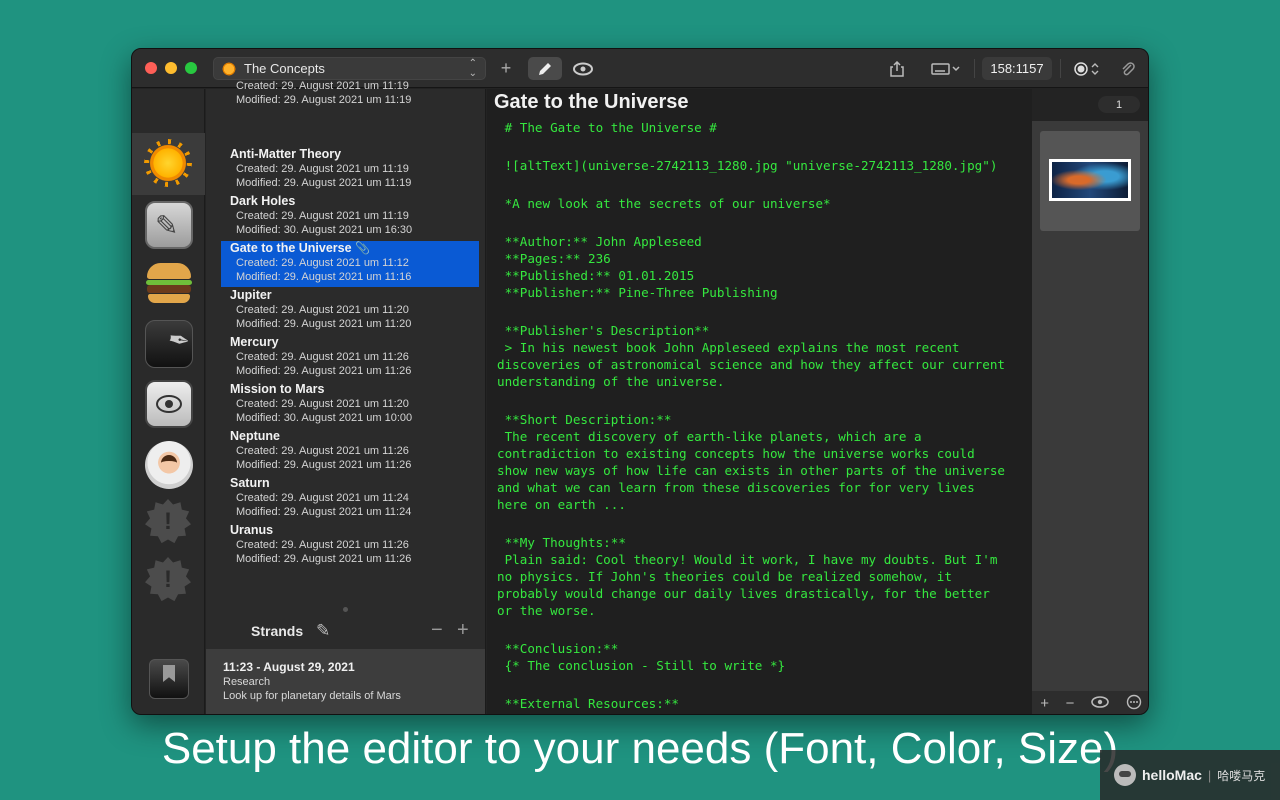 The width and height of the screenshot is (1280, 800). Describe the element at coordinates (1017, 68) in the screenshot. I see `word-counter: 158:1157` at that location.